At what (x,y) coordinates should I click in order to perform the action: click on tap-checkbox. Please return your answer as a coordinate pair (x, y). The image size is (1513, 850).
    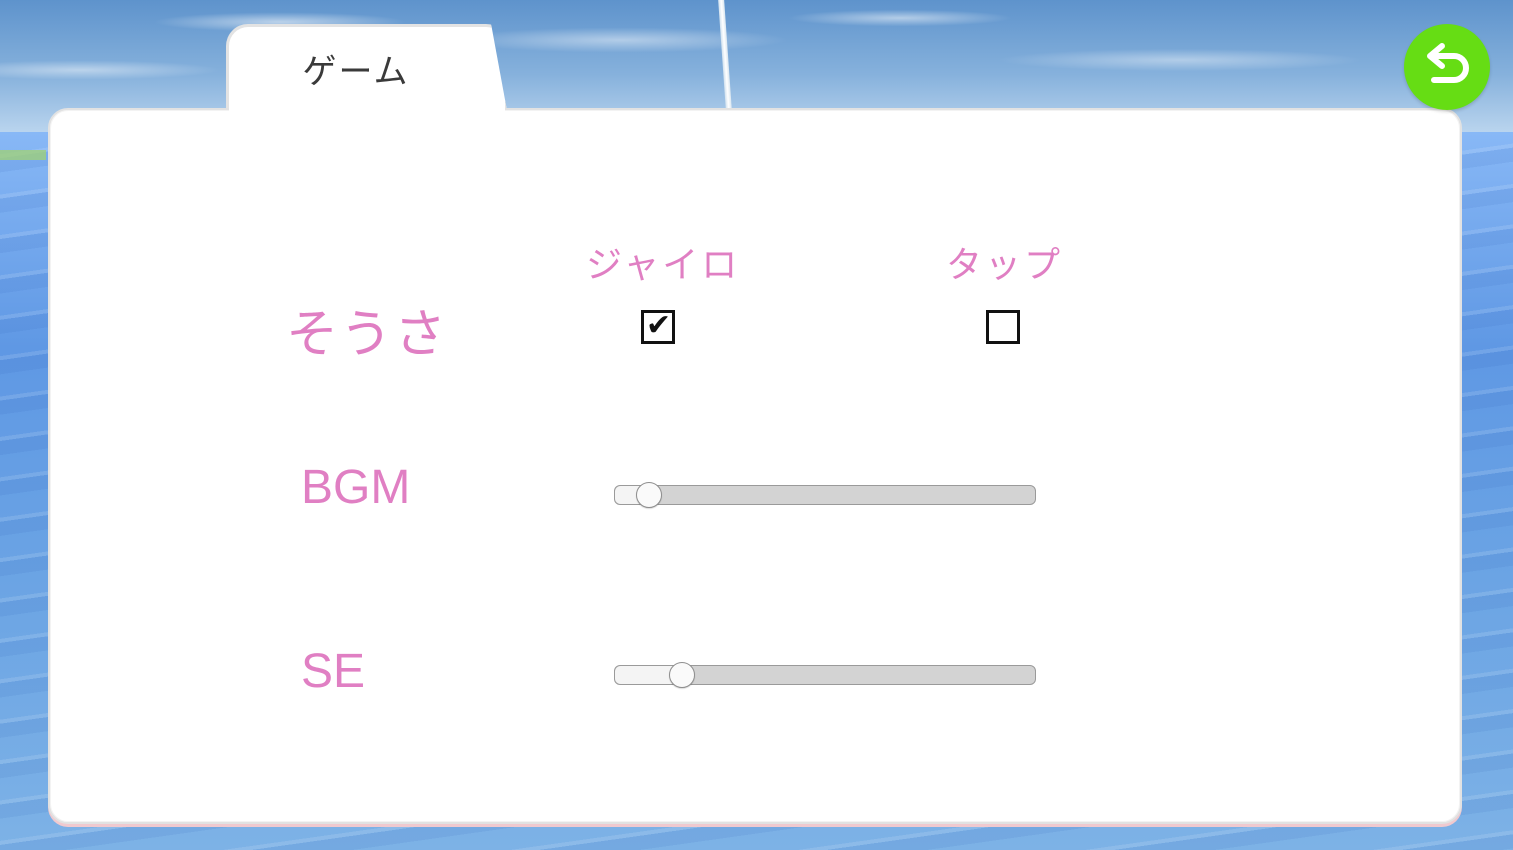
    Looking at the image, I should click on (1003, 327).